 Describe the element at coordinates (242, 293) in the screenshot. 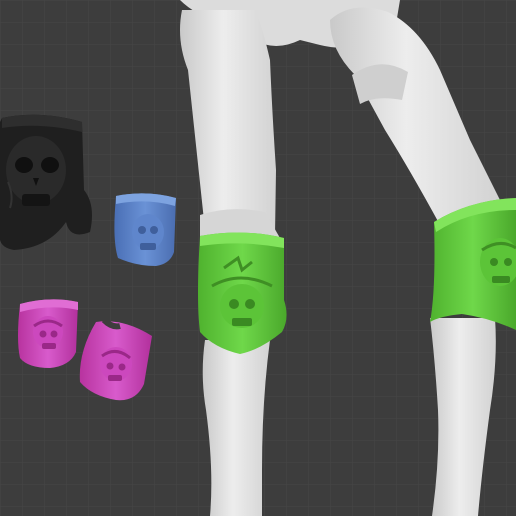

I see `green-skull-knee-guard-left-leg` at that location.